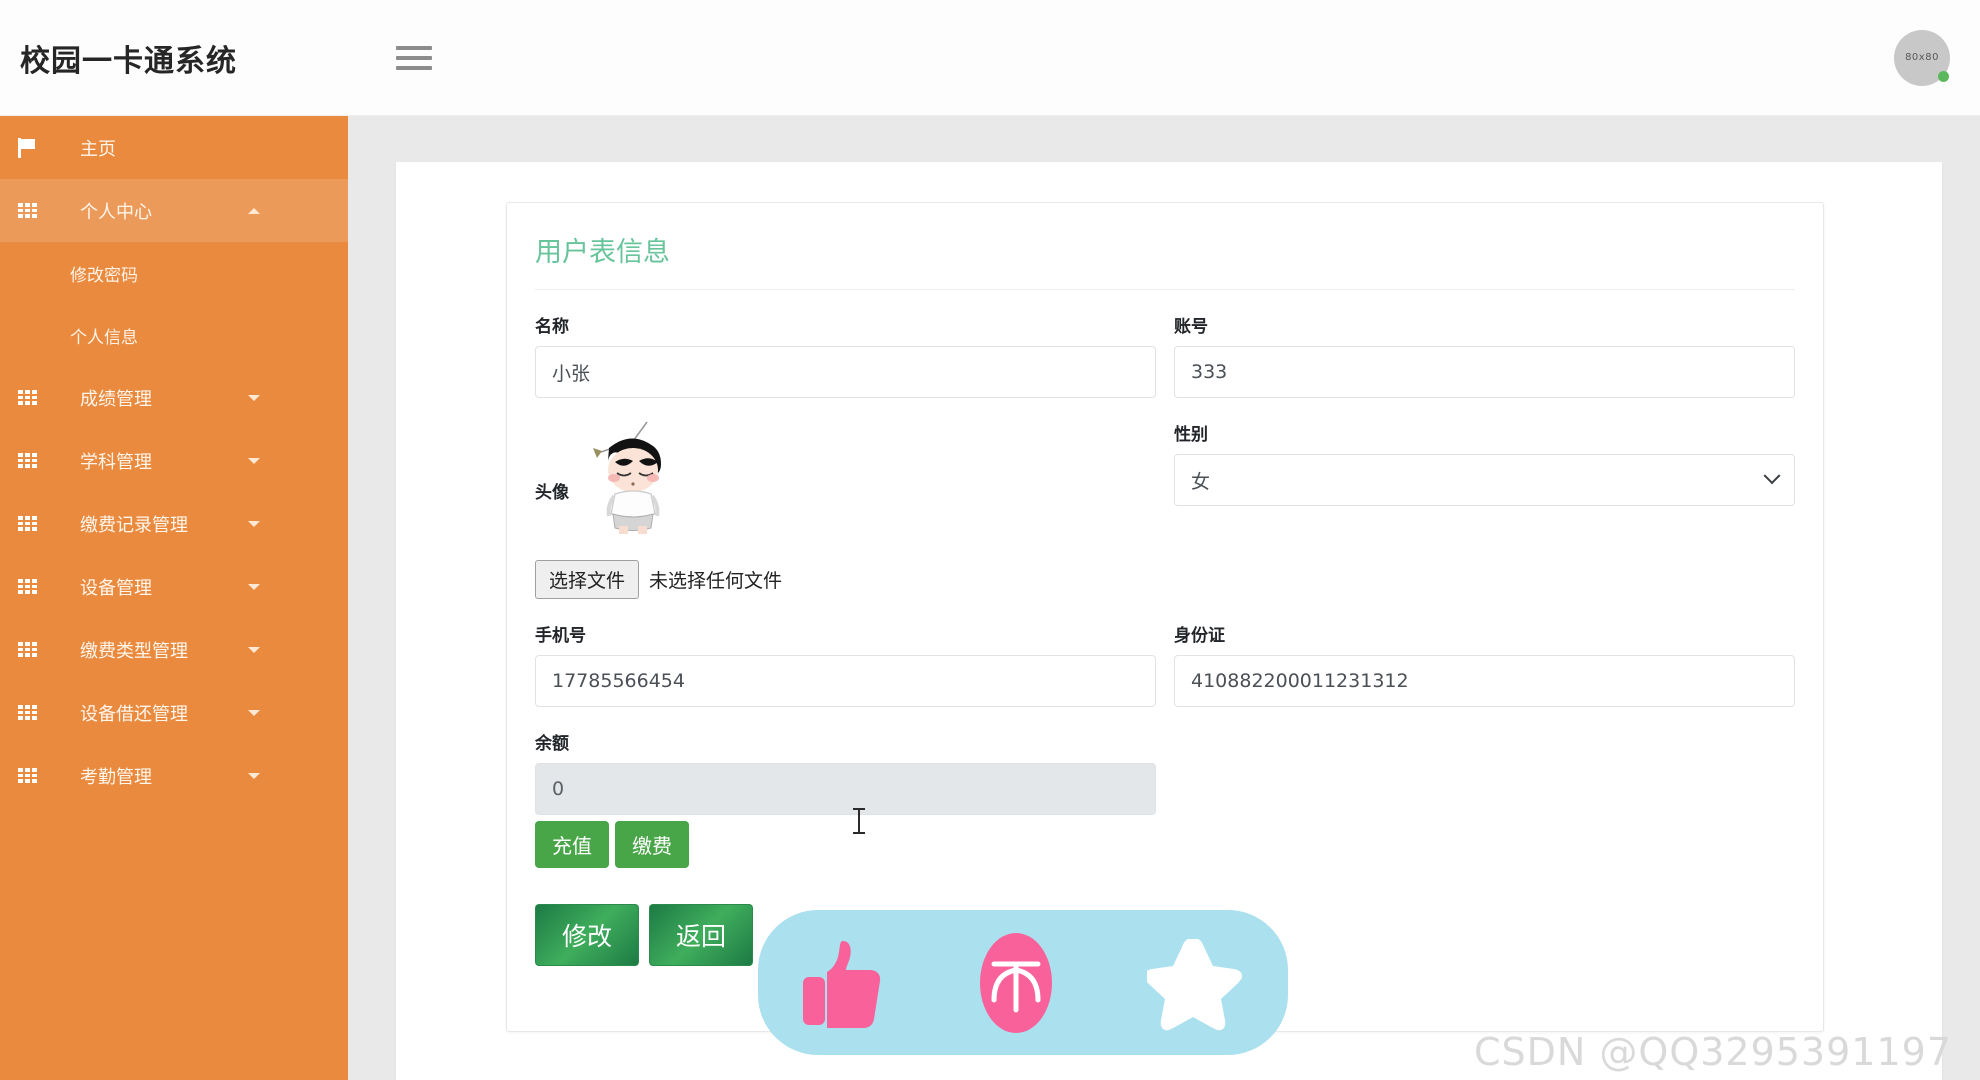  I want to click on idcard-field: 身份证 410882200011231312, so click(1484, 664).